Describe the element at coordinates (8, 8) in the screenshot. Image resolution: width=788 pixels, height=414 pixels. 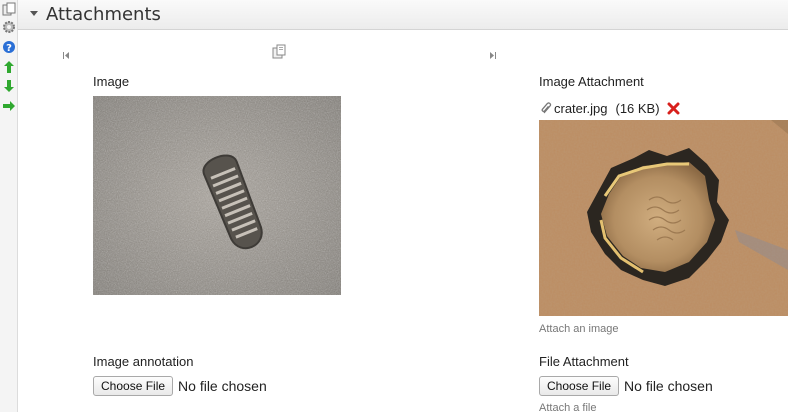
I see `page-copy-icon` at that location.